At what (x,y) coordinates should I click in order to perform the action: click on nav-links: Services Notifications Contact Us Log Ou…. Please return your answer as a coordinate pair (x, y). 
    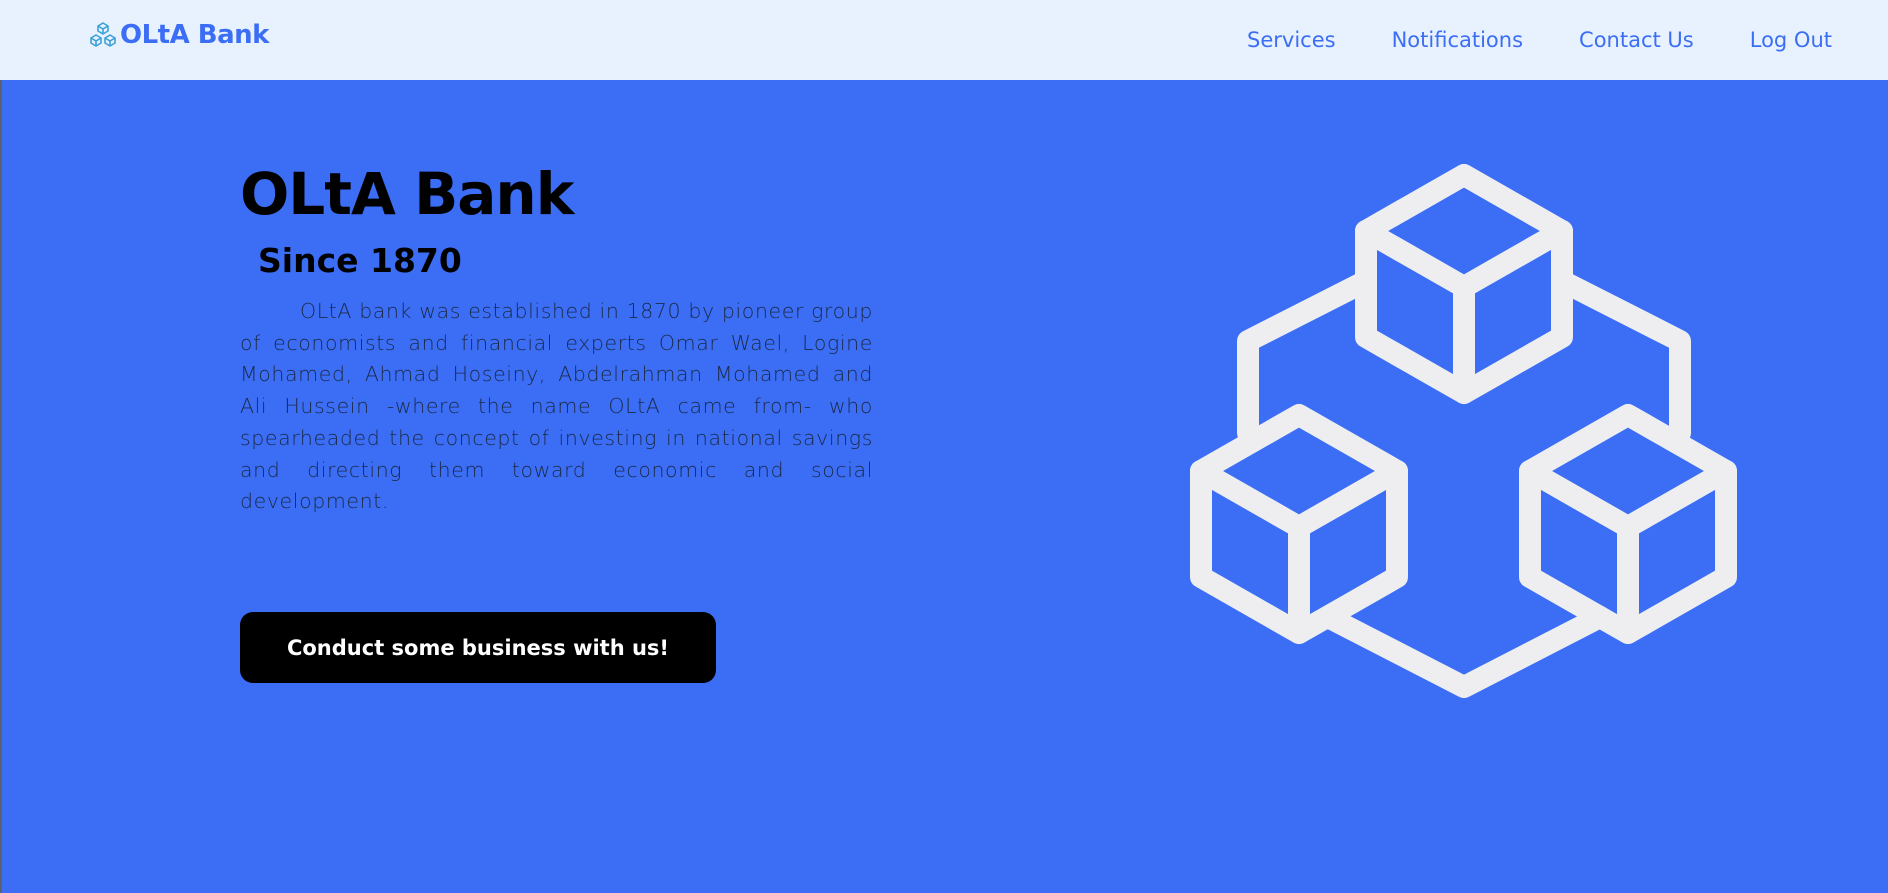
    Looking at the image, I should click on (1539, 40).